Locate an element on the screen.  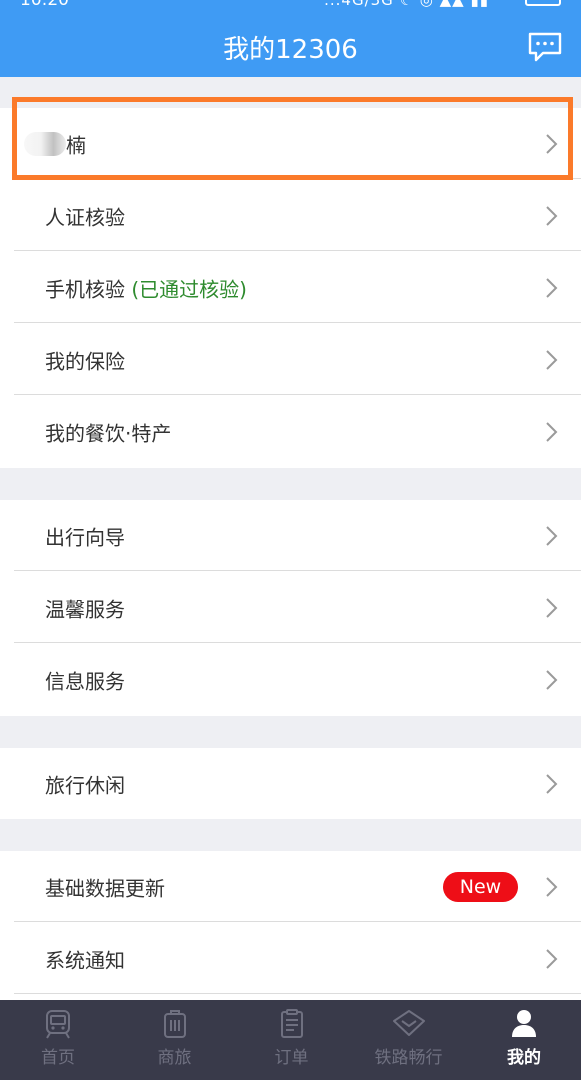
tab-railway-pass: 铁路畅行 is located at coordinates (408, 1037).